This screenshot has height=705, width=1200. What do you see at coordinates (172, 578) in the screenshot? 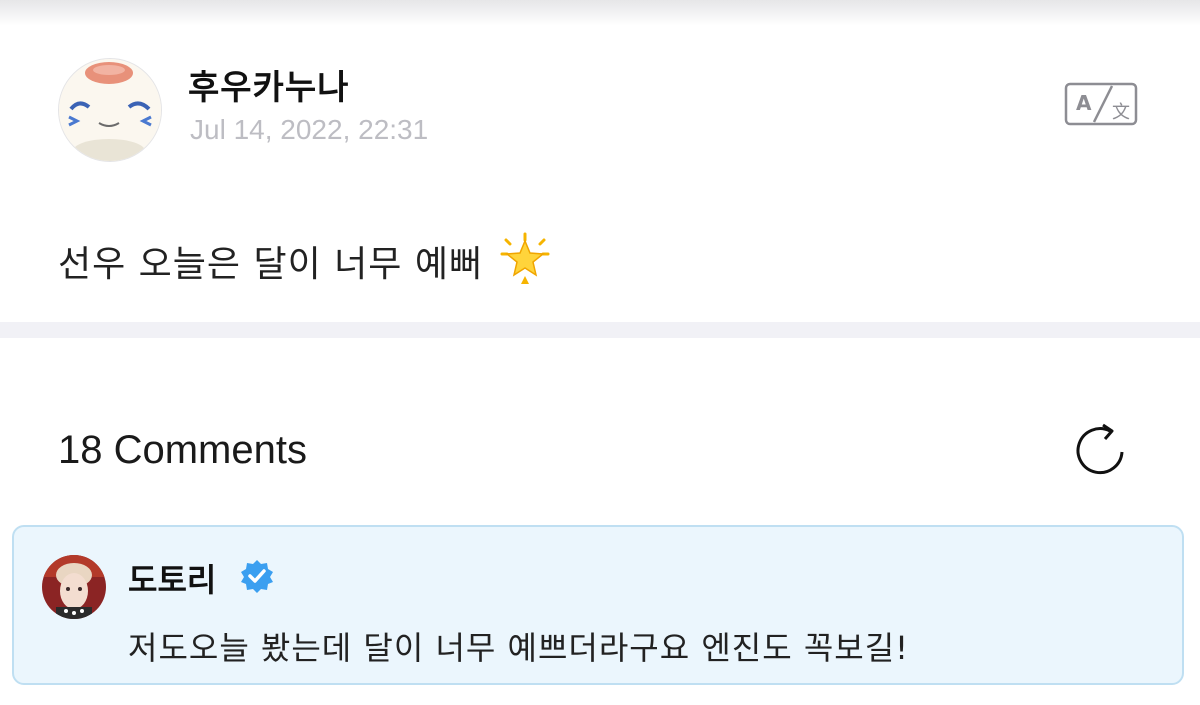
I see `comment-author-name: 도토리` at bounding box center [172, 578].